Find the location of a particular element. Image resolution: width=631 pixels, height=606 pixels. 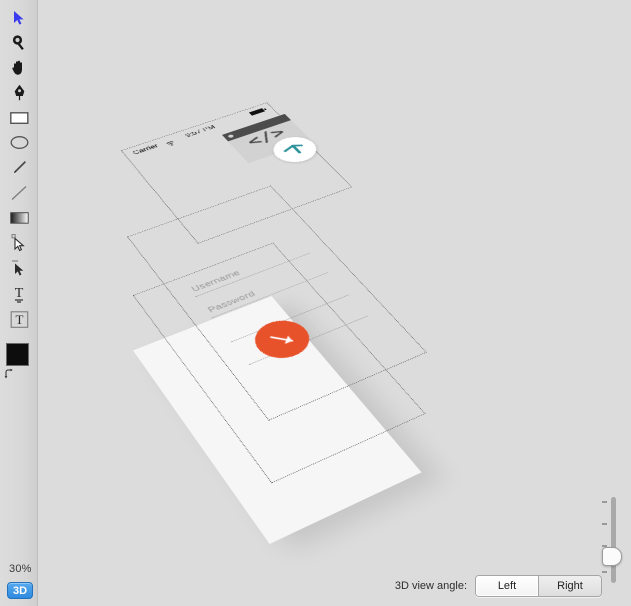

view-angle-left-button: Left is located at coordinates (507, 585).